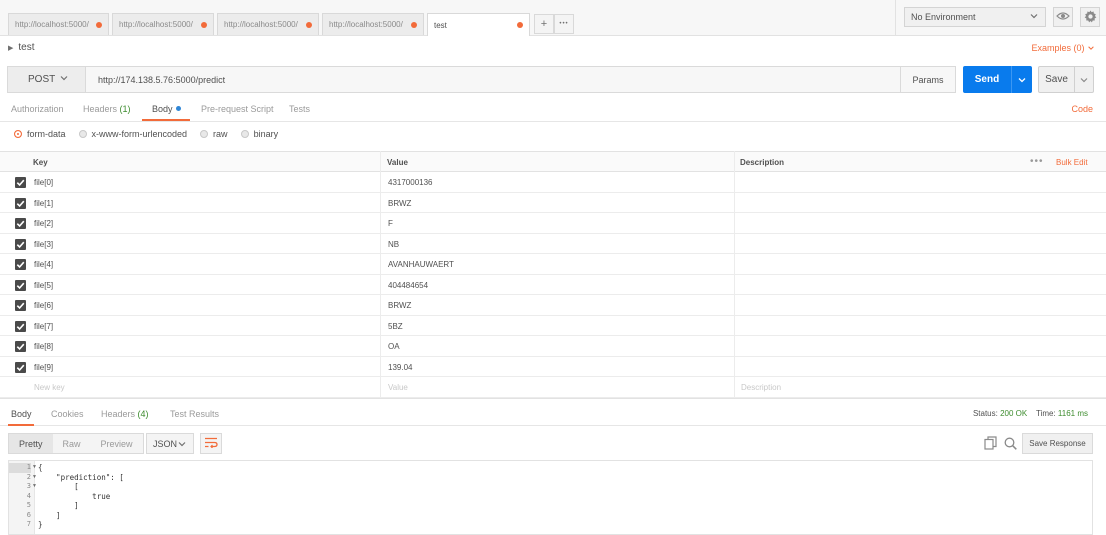 The image size is (1106, 535). What do you see at coordinates (943, 17) in the screenshot?
I see `environment-selected-value: No Environment` at bounding box center [943, 17].